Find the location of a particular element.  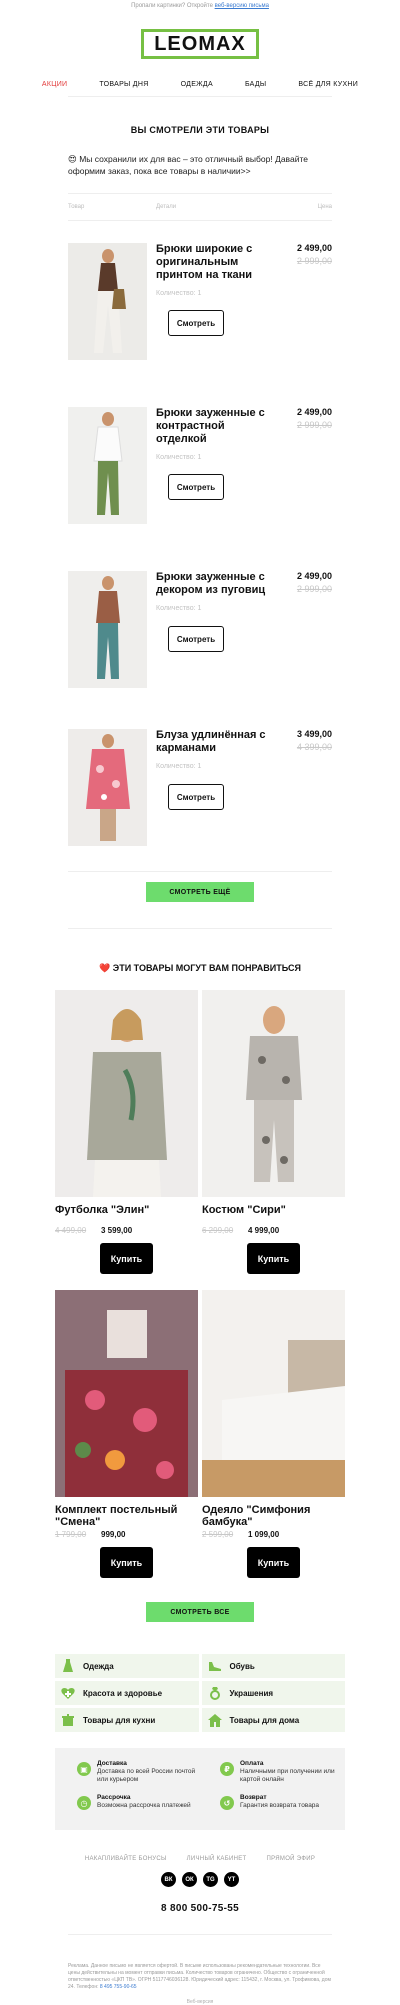

see-all-button: СМОТРЕТЬ ВСЕ is located at coordinates (200, 1612).